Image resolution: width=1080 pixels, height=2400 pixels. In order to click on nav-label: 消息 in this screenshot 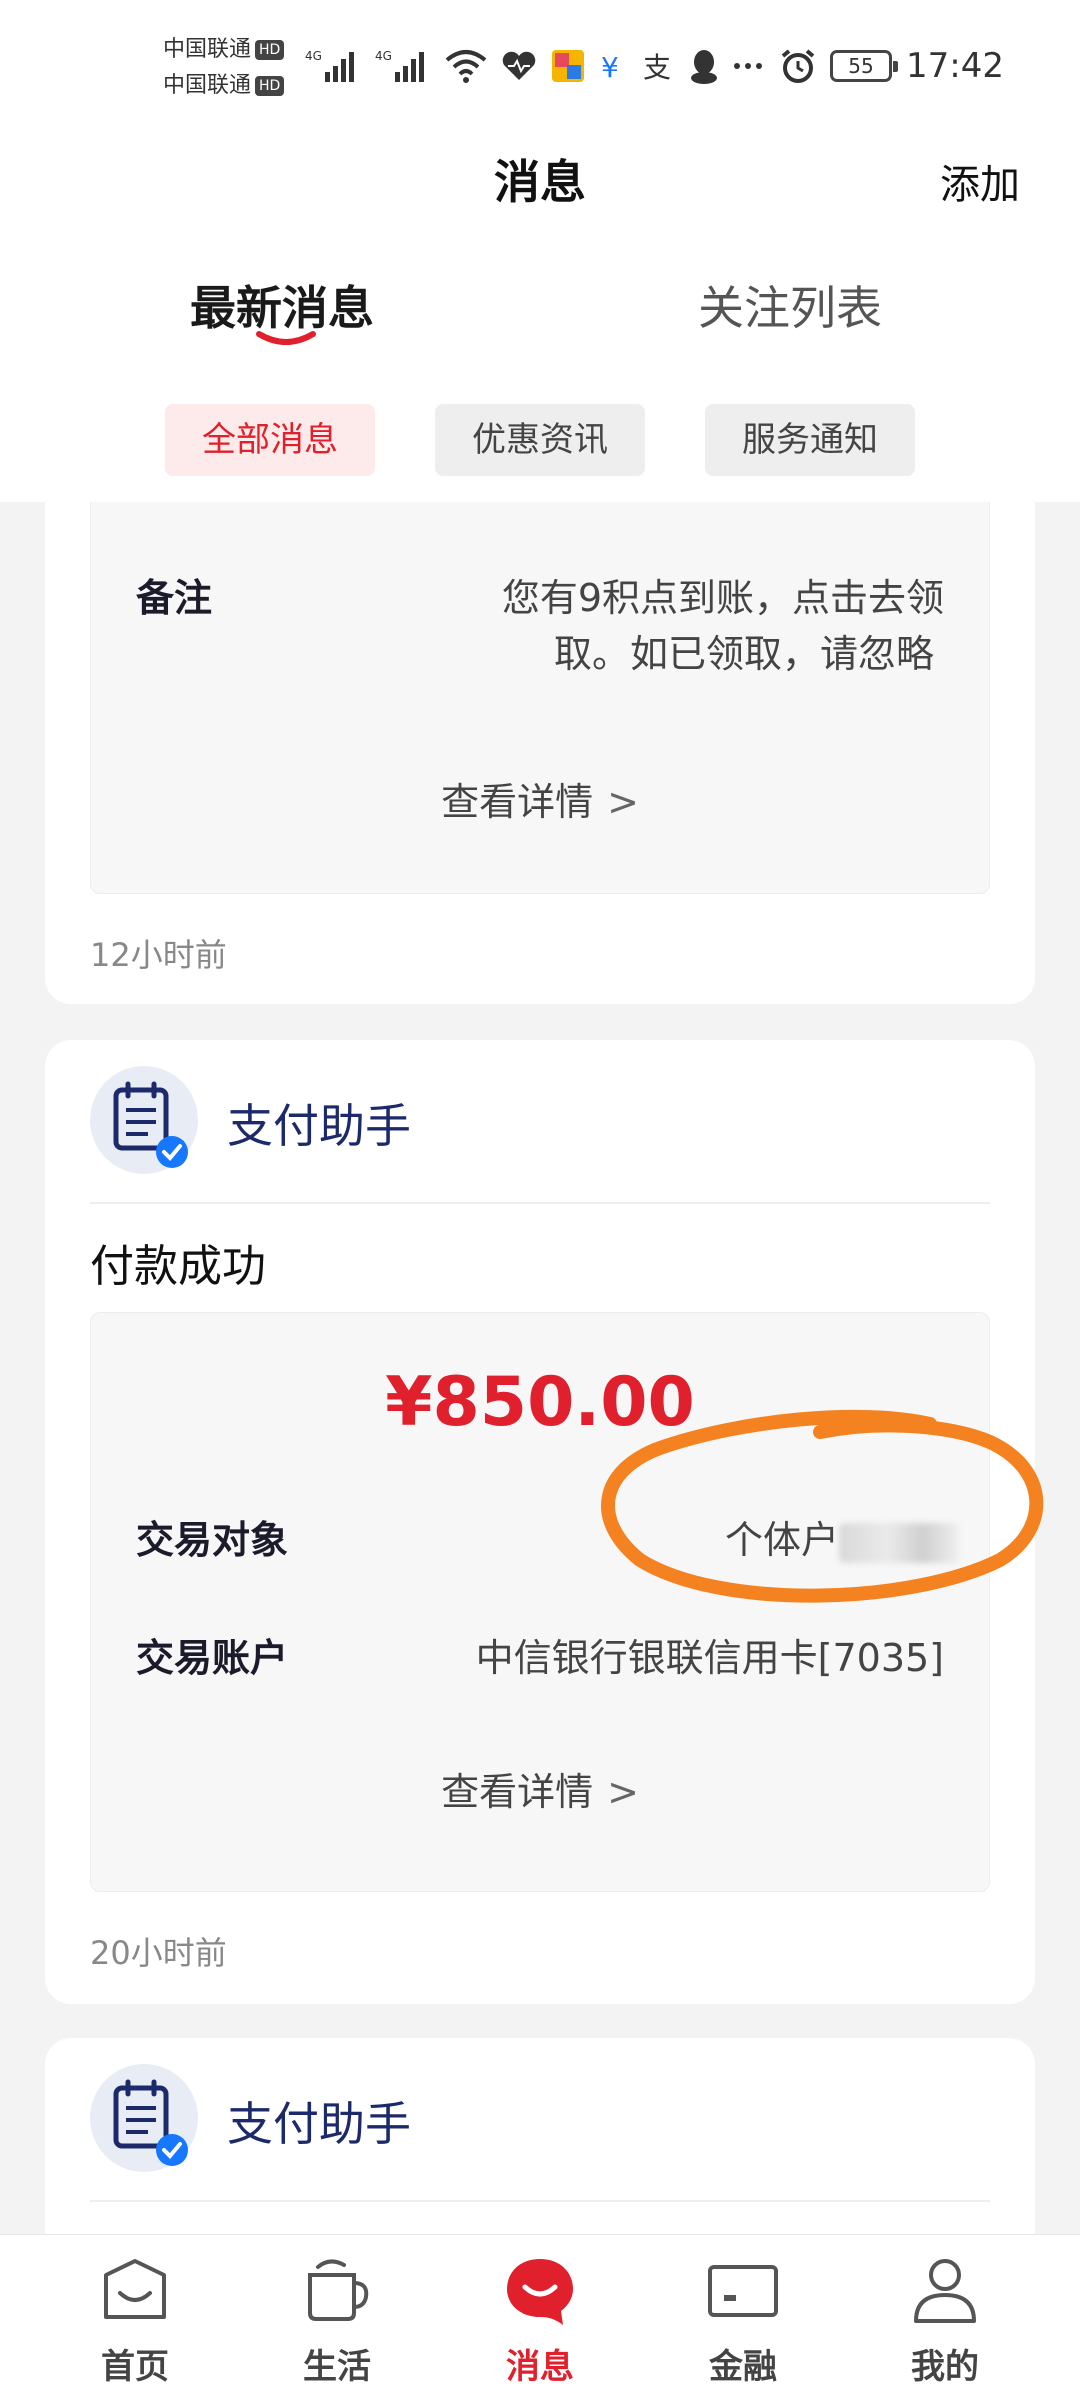, I will do `click(540, 2367)`.